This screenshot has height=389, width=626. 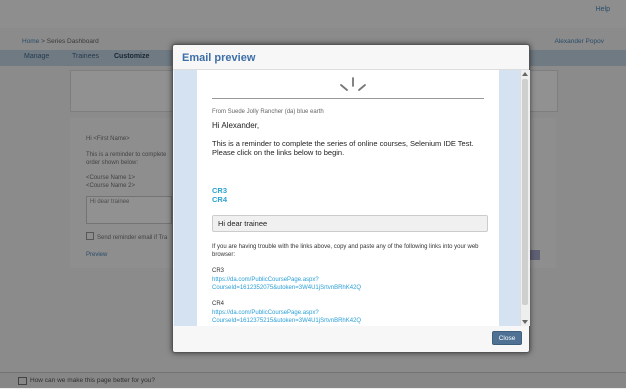 I want to click on loading-spinner-icon, so click(x=353, y=84).